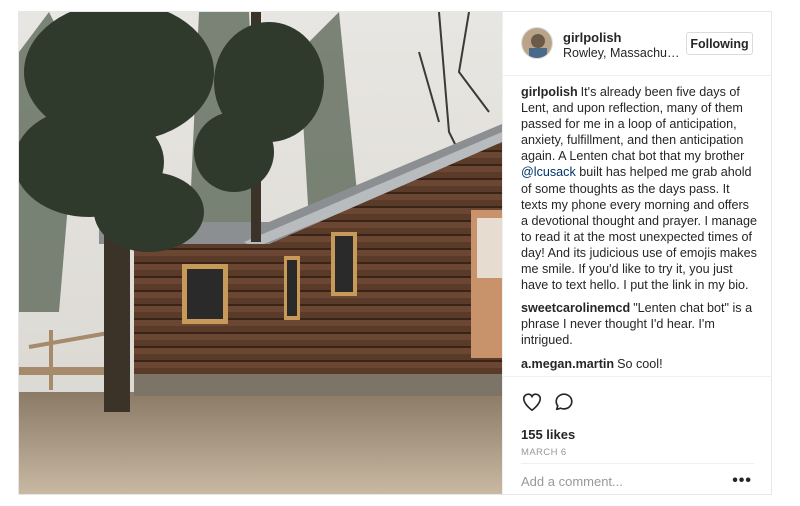  What do you see at coordinates (575, 308) in the screenshot?
I see `comment-username: sweetcarolinemcd` at bounding box center [575, 308].